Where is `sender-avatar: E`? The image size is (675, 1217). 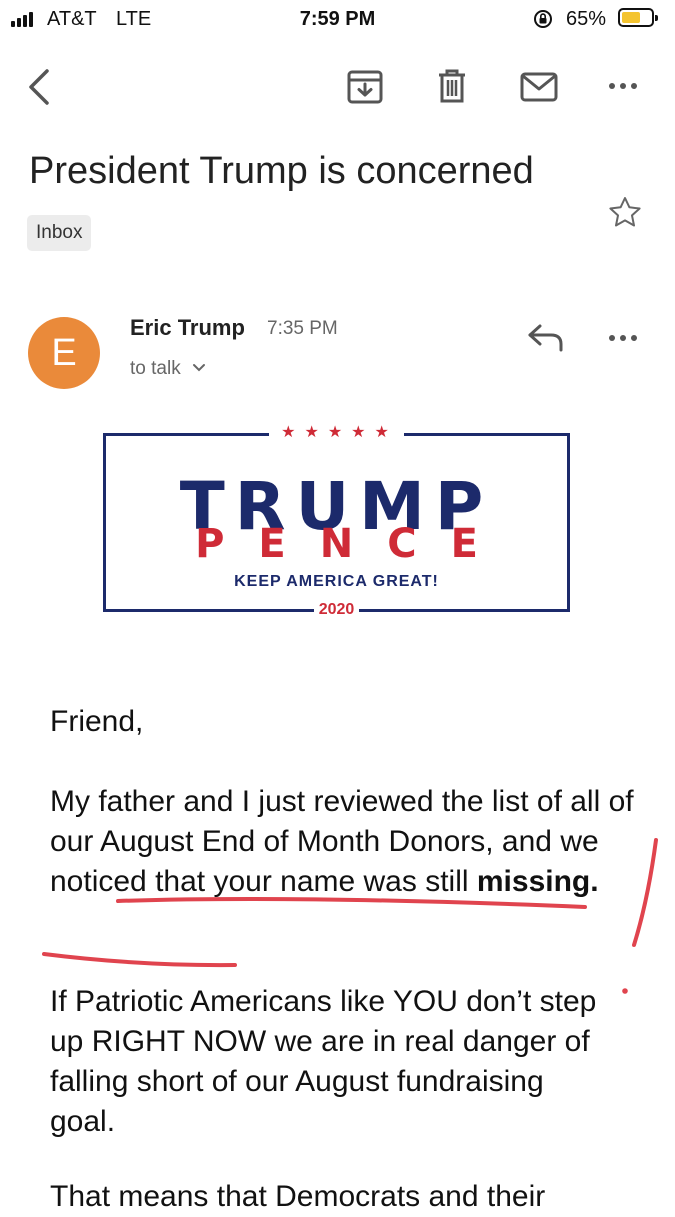
sender-avatar: E is located at coordinates (64, 353).